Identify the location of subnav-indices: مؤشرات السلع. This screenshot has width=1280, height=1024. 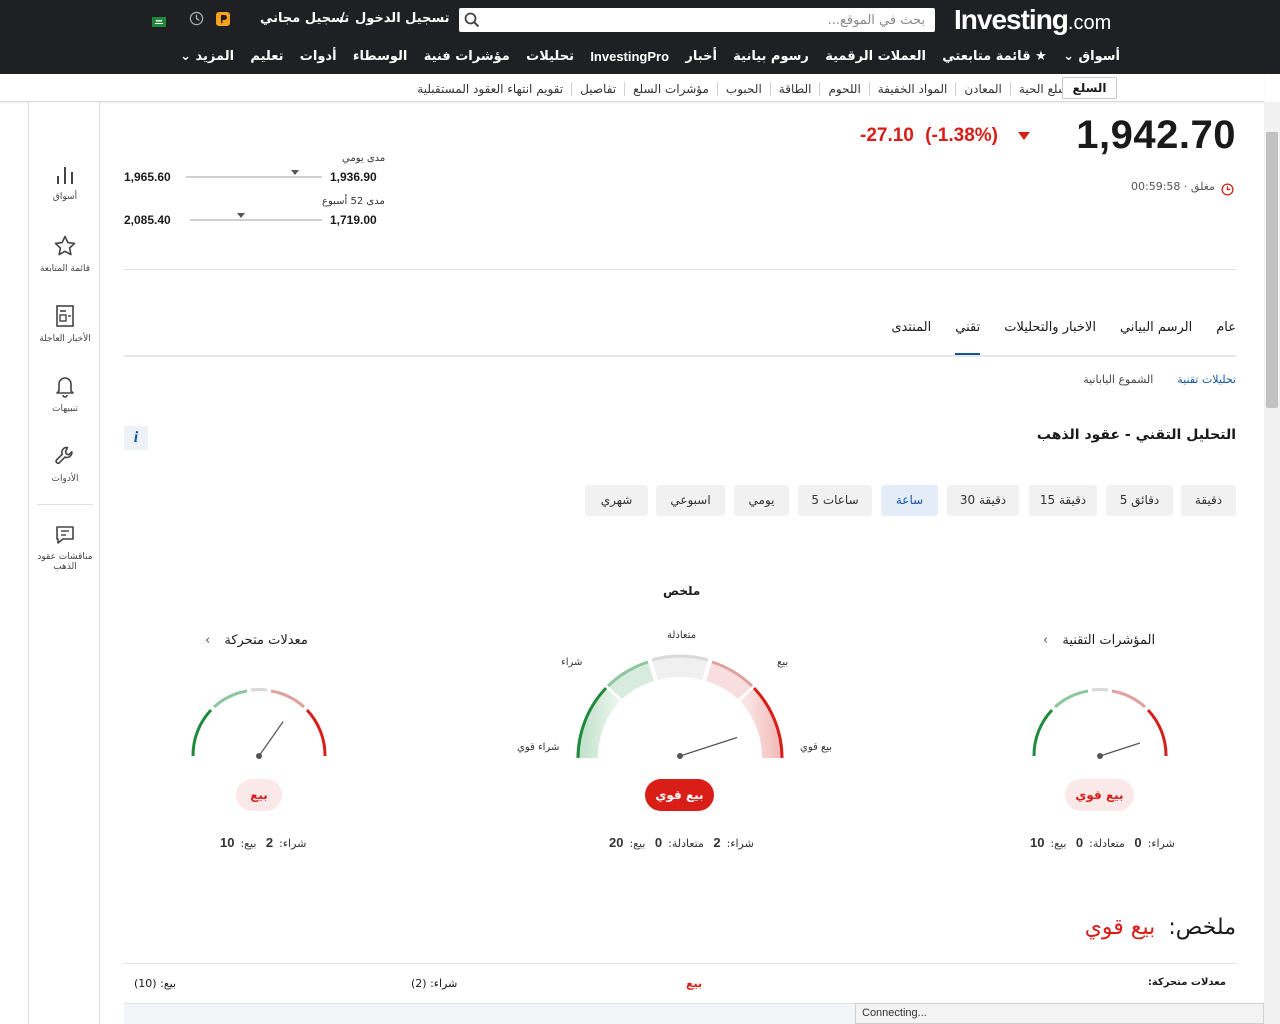
(670, 89).